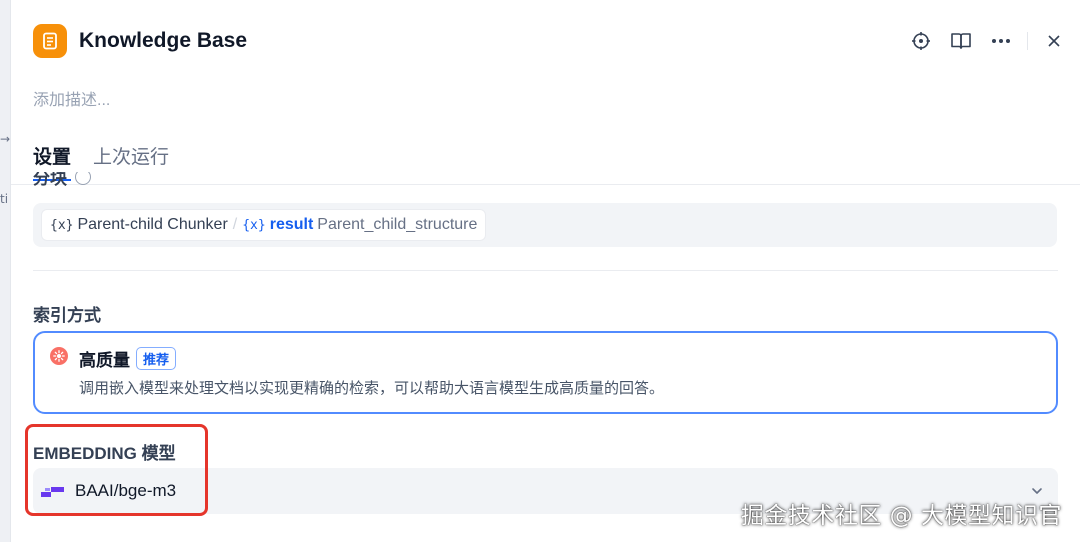 The width and height of the screenshot is (1080, 542). Describe the element at coordinates (163, 41) in the screenshot. I see `panel-title: Knowledge Base` at that location.